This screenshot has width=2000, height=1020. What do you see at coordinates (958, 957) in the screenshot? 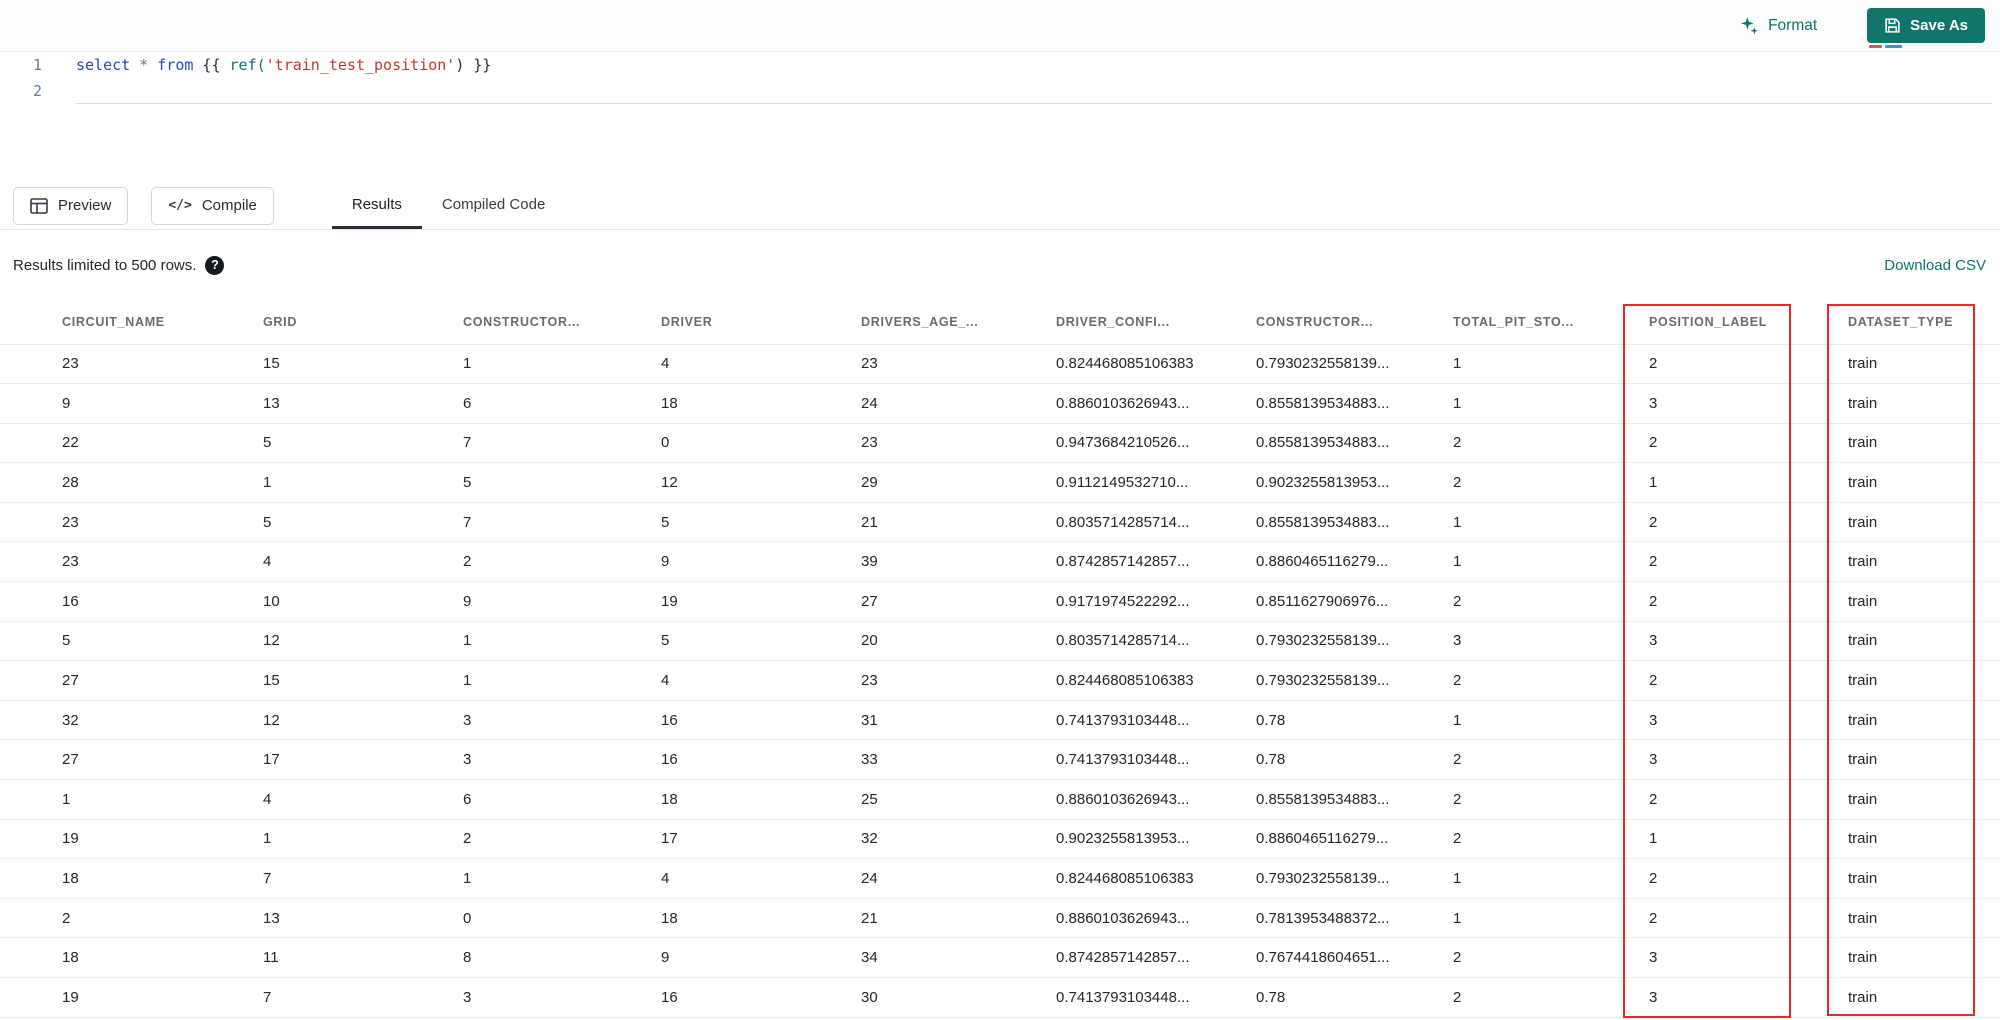
I see `cell: 34` at bounding box center [958, 957].